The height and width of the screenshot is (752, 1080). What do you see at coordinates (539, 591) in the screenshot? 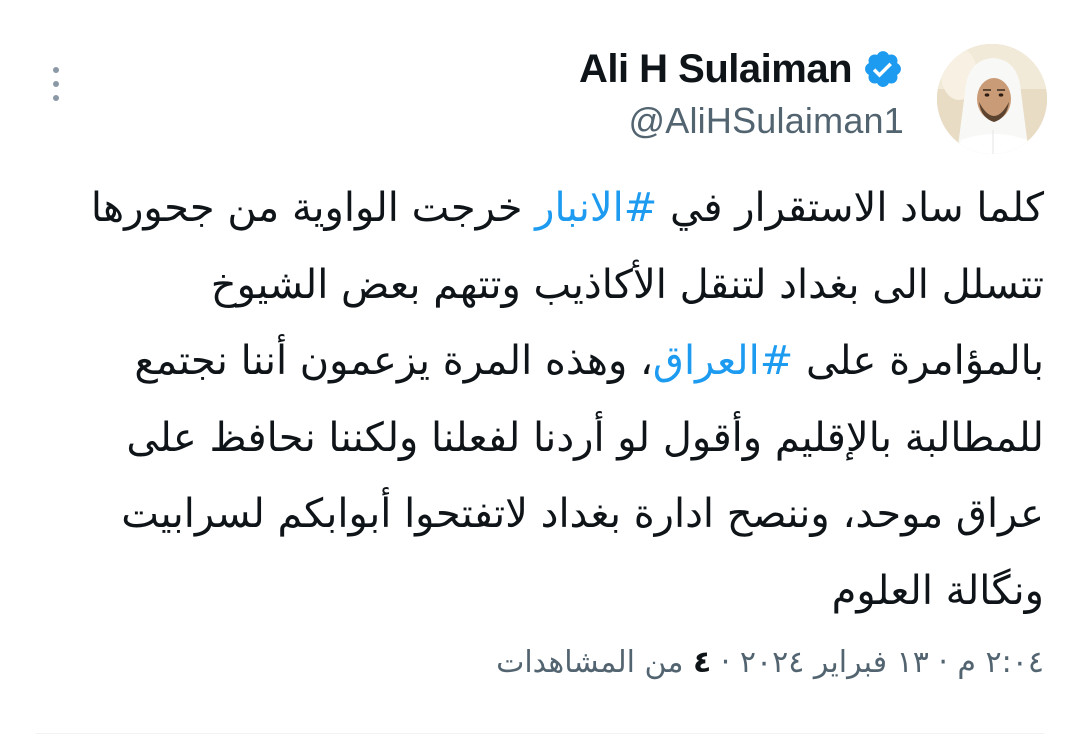
I see `tweet-line: ونگالة العلوم` at bounding box center [539, 591].